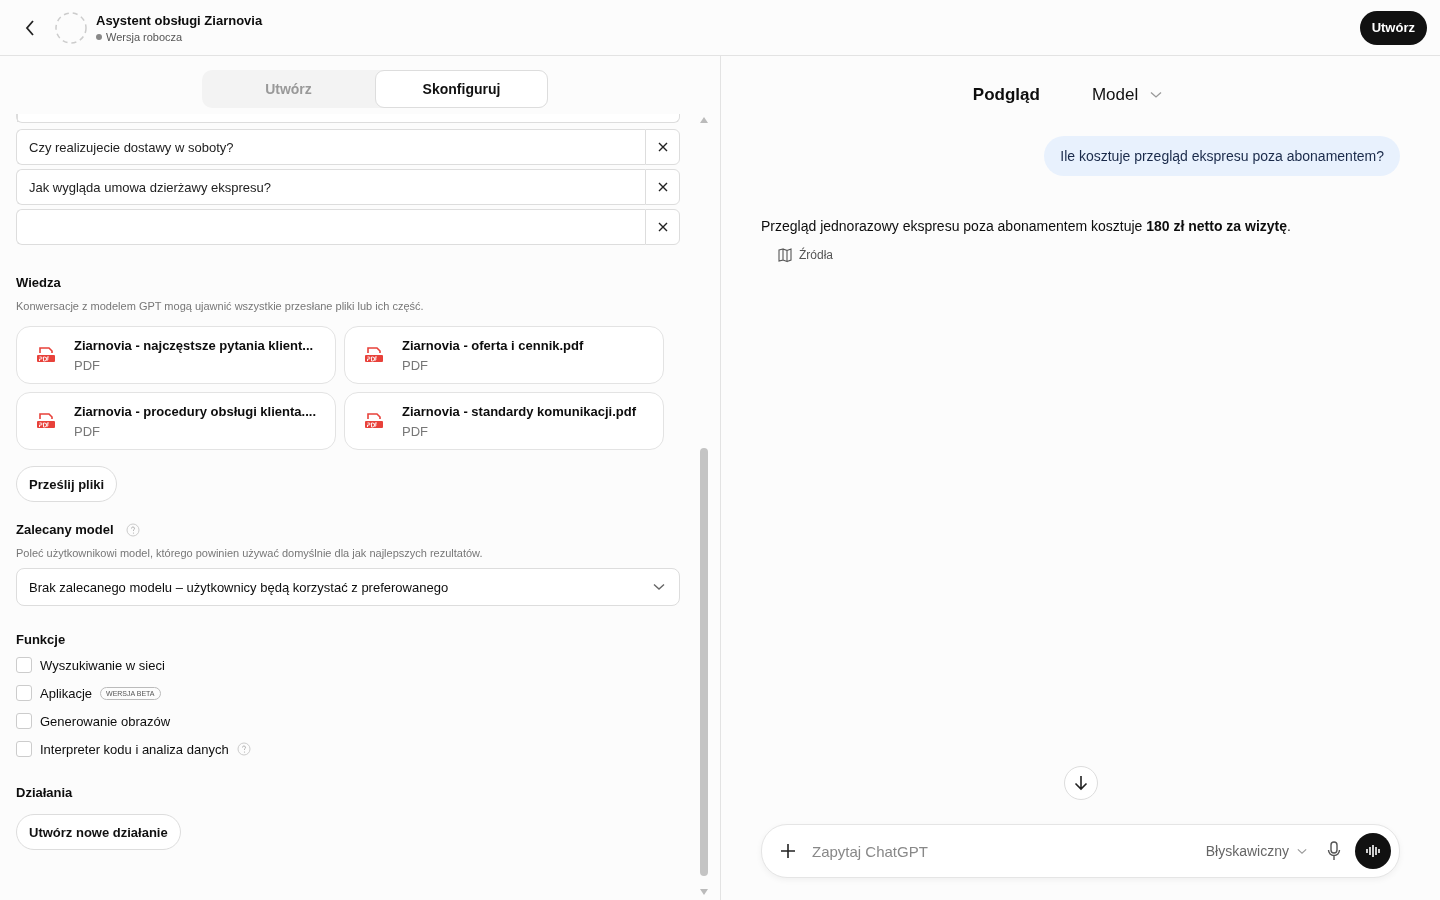  Describe the element at coordinates (788, 851) in the screenshot. I see `plus-icon` at that location.